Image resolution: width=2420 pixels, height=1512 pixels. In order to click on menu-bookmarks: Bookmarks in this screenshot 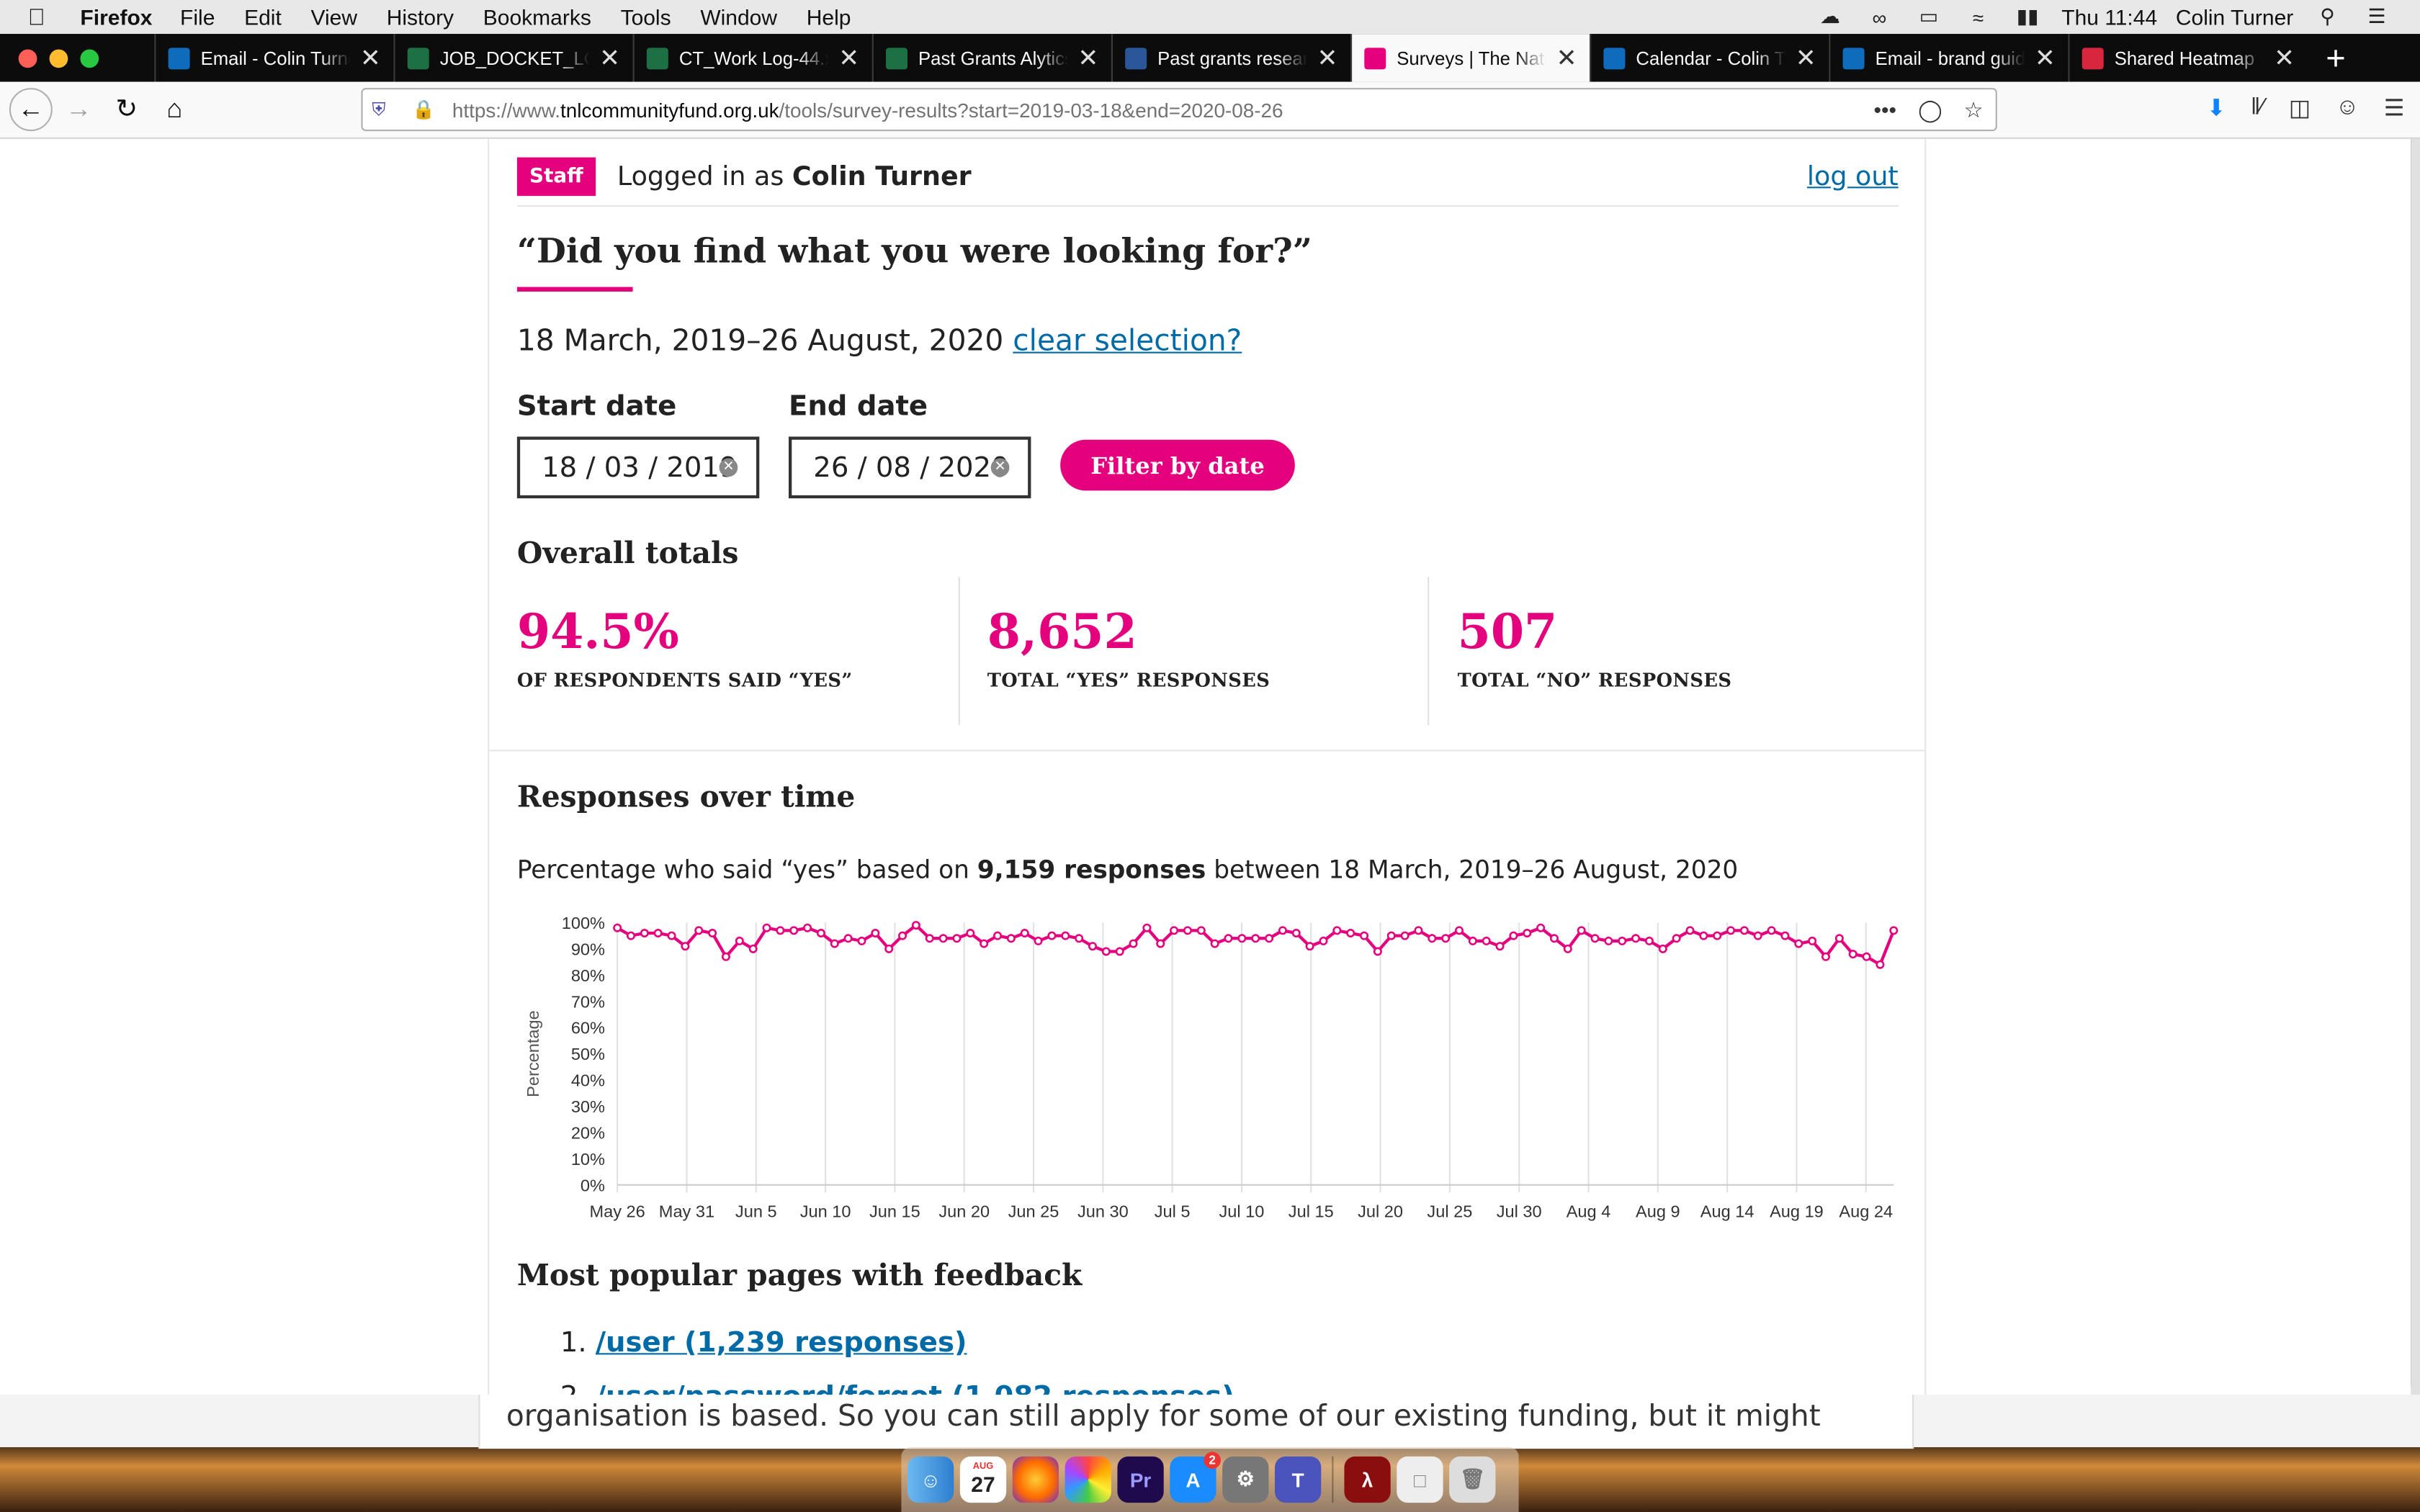, I will do `click(537, 16)`.